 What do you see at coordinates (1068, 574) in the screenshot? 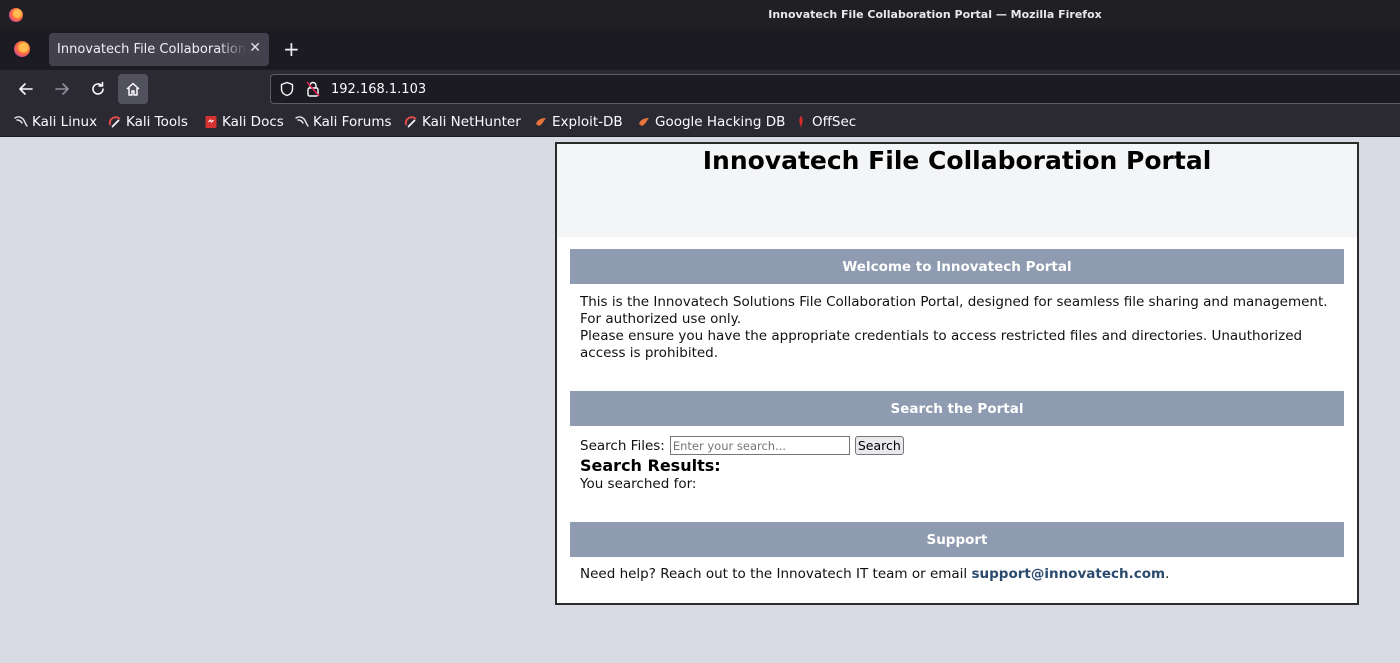
I see `support-email-link: support@innovatech.com` at bounding box center [1068, 574].